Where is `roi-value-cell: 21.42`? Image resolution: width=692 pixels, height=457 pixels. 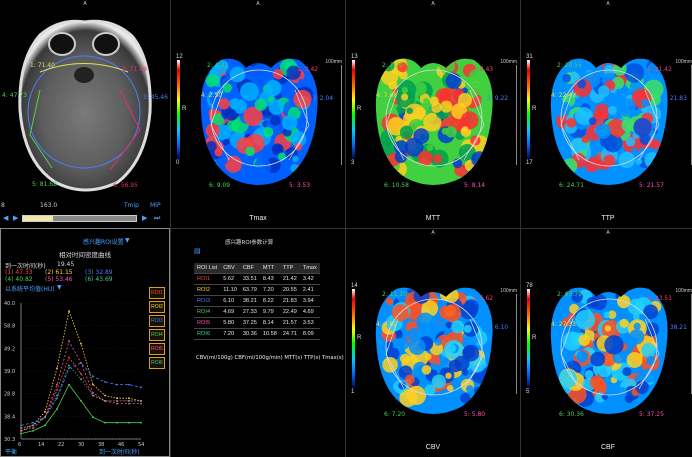 roi-value-cell: 21.42 is located at coordinates (289, 279).